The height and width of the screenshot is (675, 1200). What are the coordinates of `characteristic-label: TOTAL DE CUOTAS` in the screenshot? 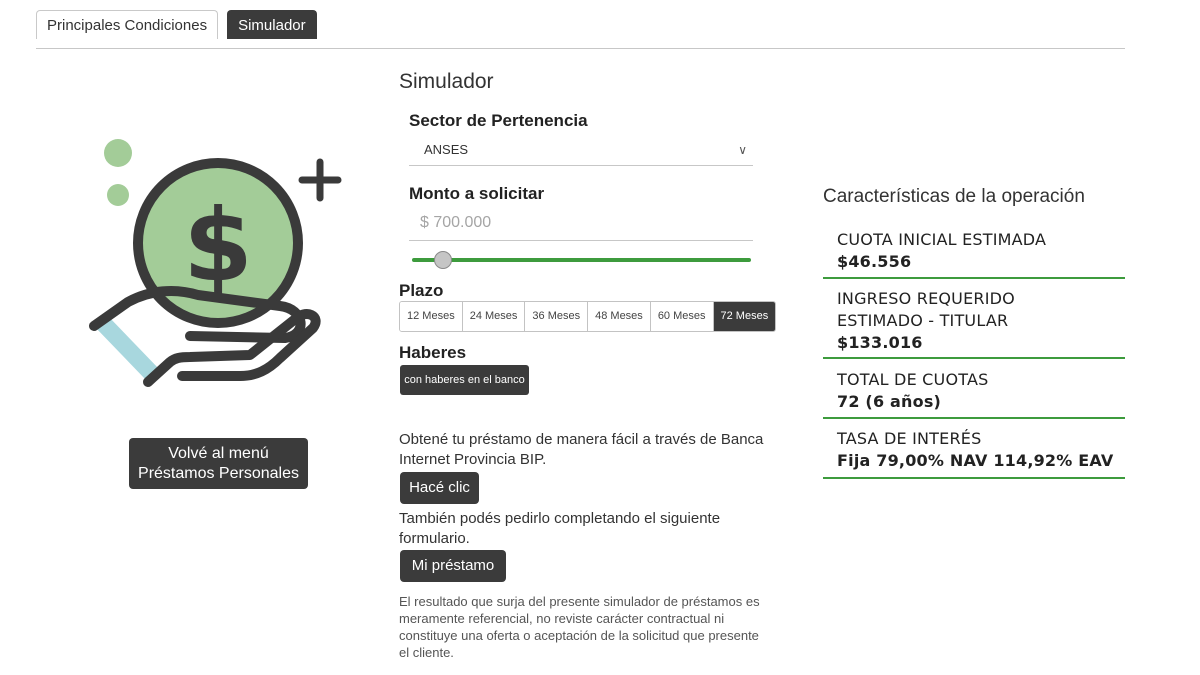 It's located at (913, 379).